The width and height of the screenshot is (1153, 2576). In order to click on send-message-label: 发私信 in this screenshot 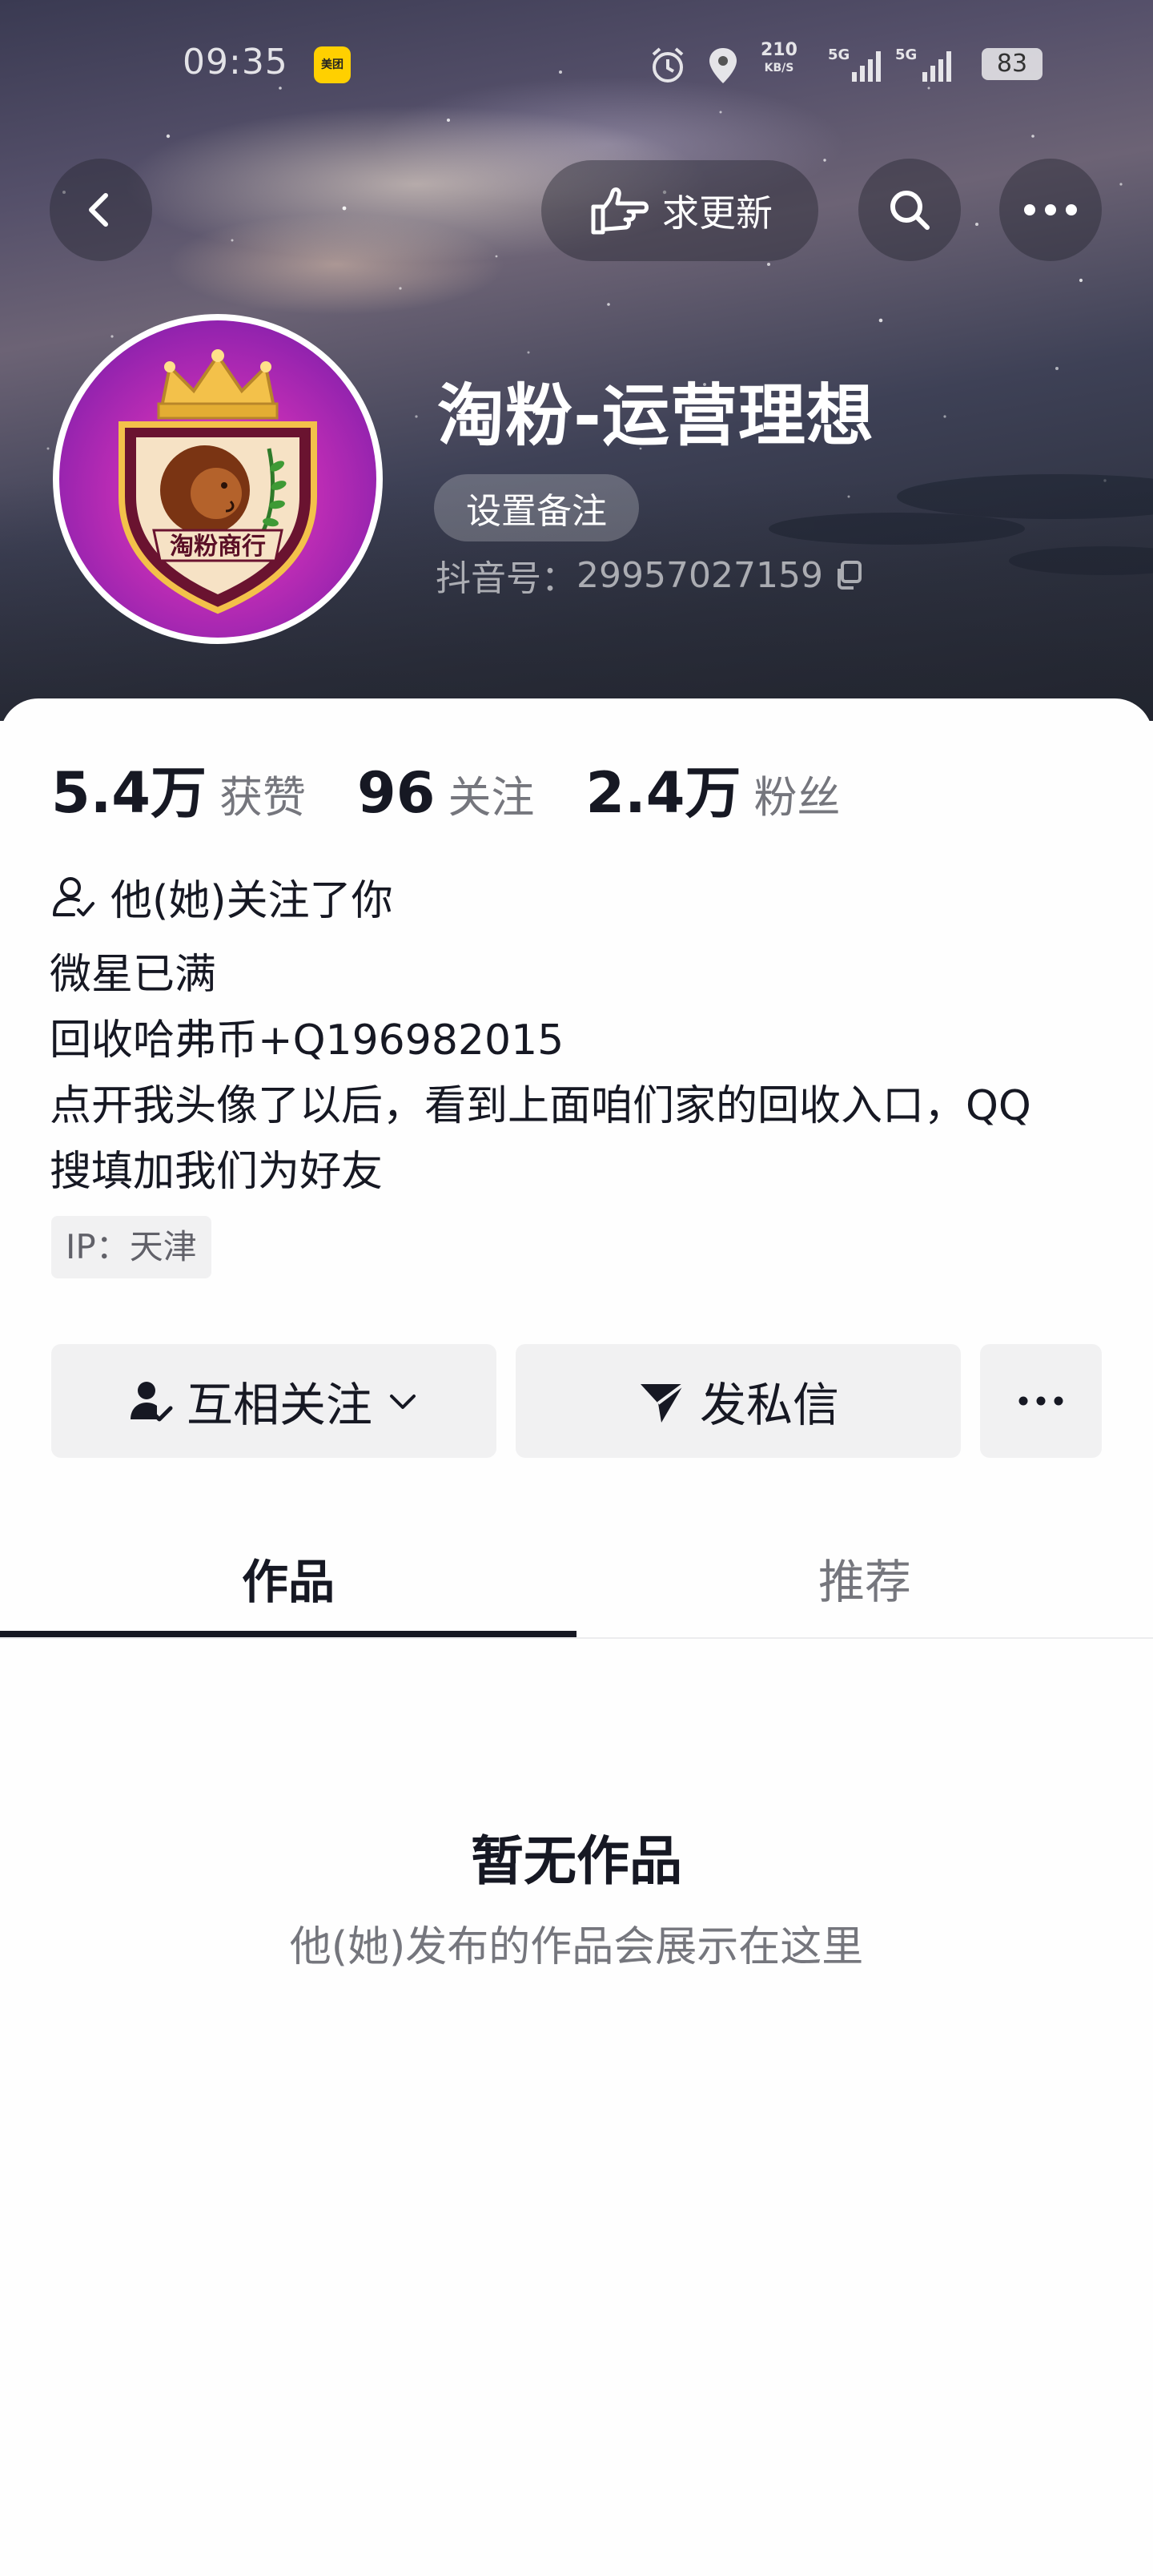, I will do `click(769, 1405)`.